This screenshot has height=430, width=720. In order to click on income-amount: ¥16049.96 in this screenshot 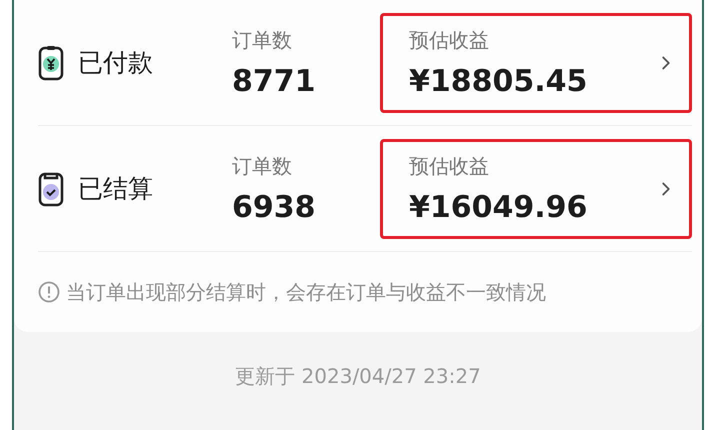, I will do `click(498, 207)`.